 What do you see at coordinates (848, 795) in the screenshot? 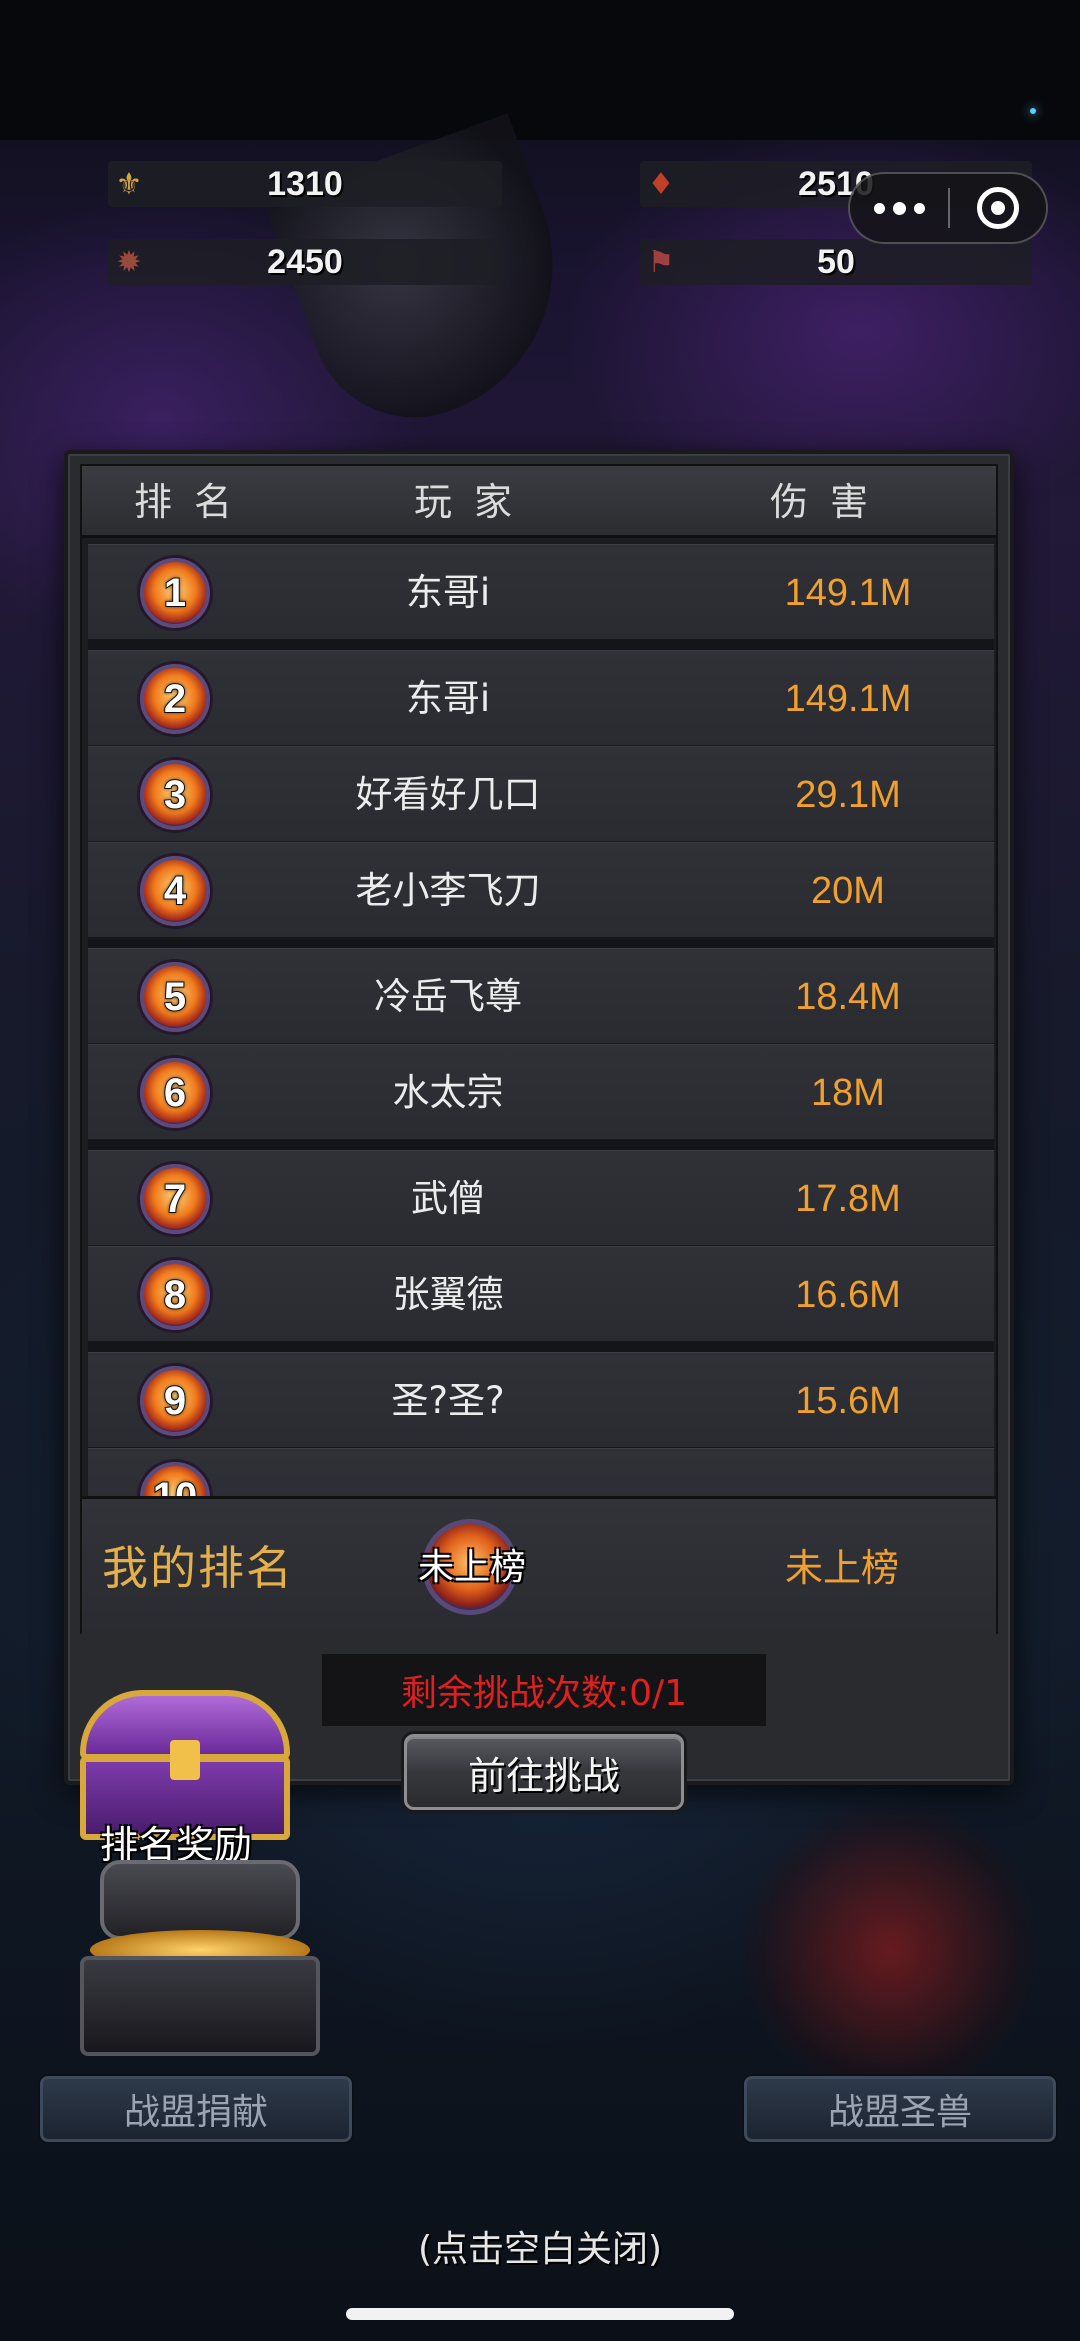
I see `damage-value: 29.1M` at bounding box center [848, 795].